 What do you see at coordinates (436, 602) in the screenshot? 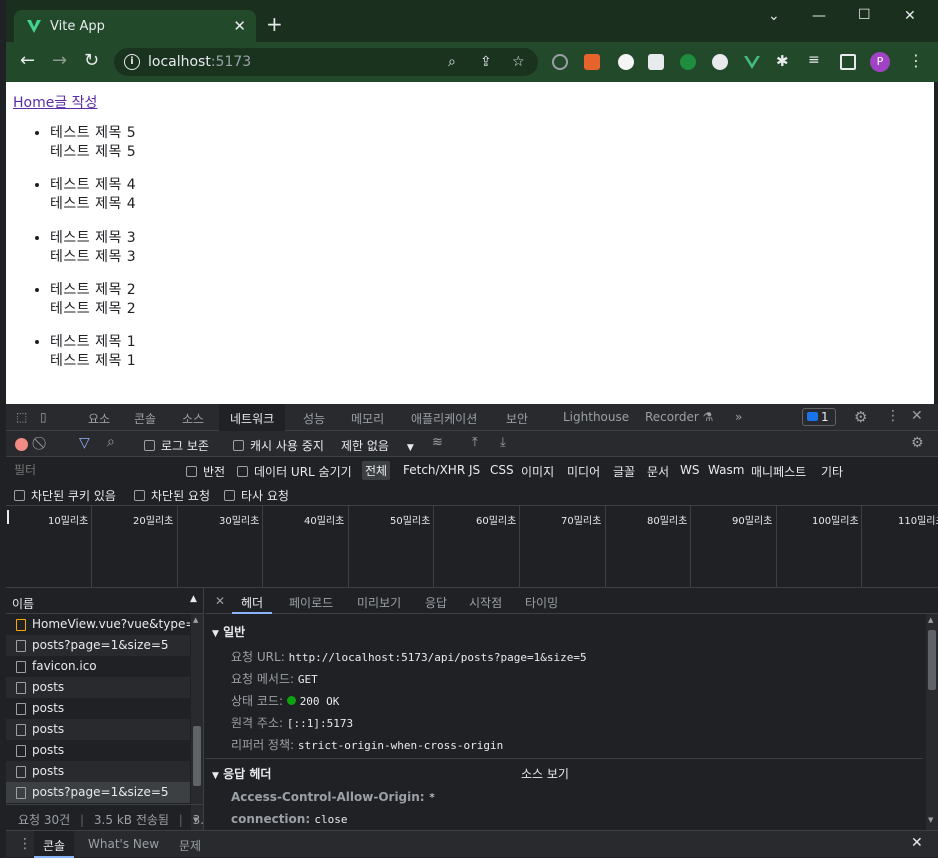
I see `tab-response: 응답` at bounding box center [436, 602].